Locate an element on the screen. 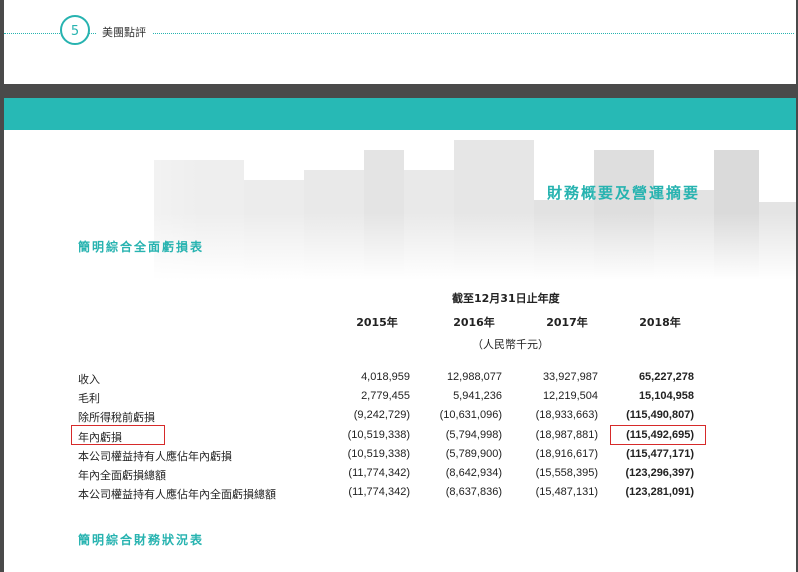  year-header: 2015年 is located at coordinates (377, 322).